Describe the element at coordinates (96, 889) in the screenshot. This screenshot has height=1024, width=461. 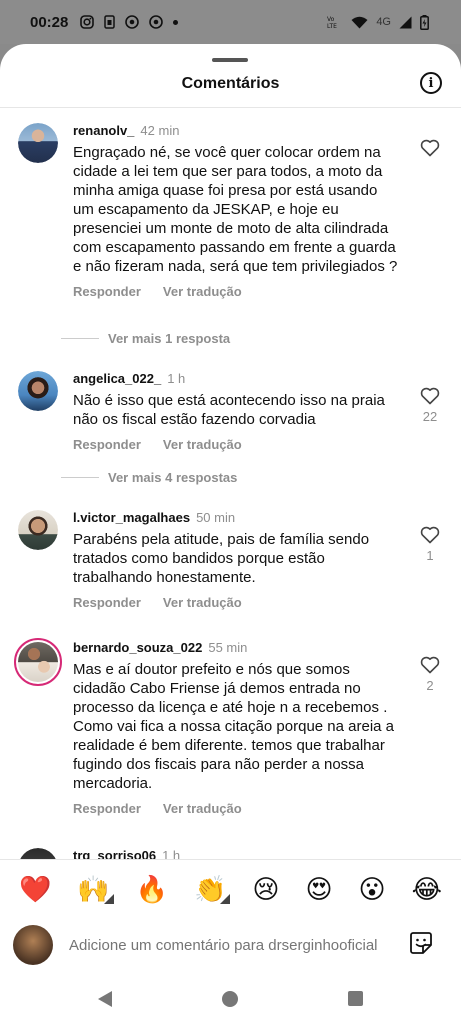
I see `reaction-raised-hands: 🙌` at that location.